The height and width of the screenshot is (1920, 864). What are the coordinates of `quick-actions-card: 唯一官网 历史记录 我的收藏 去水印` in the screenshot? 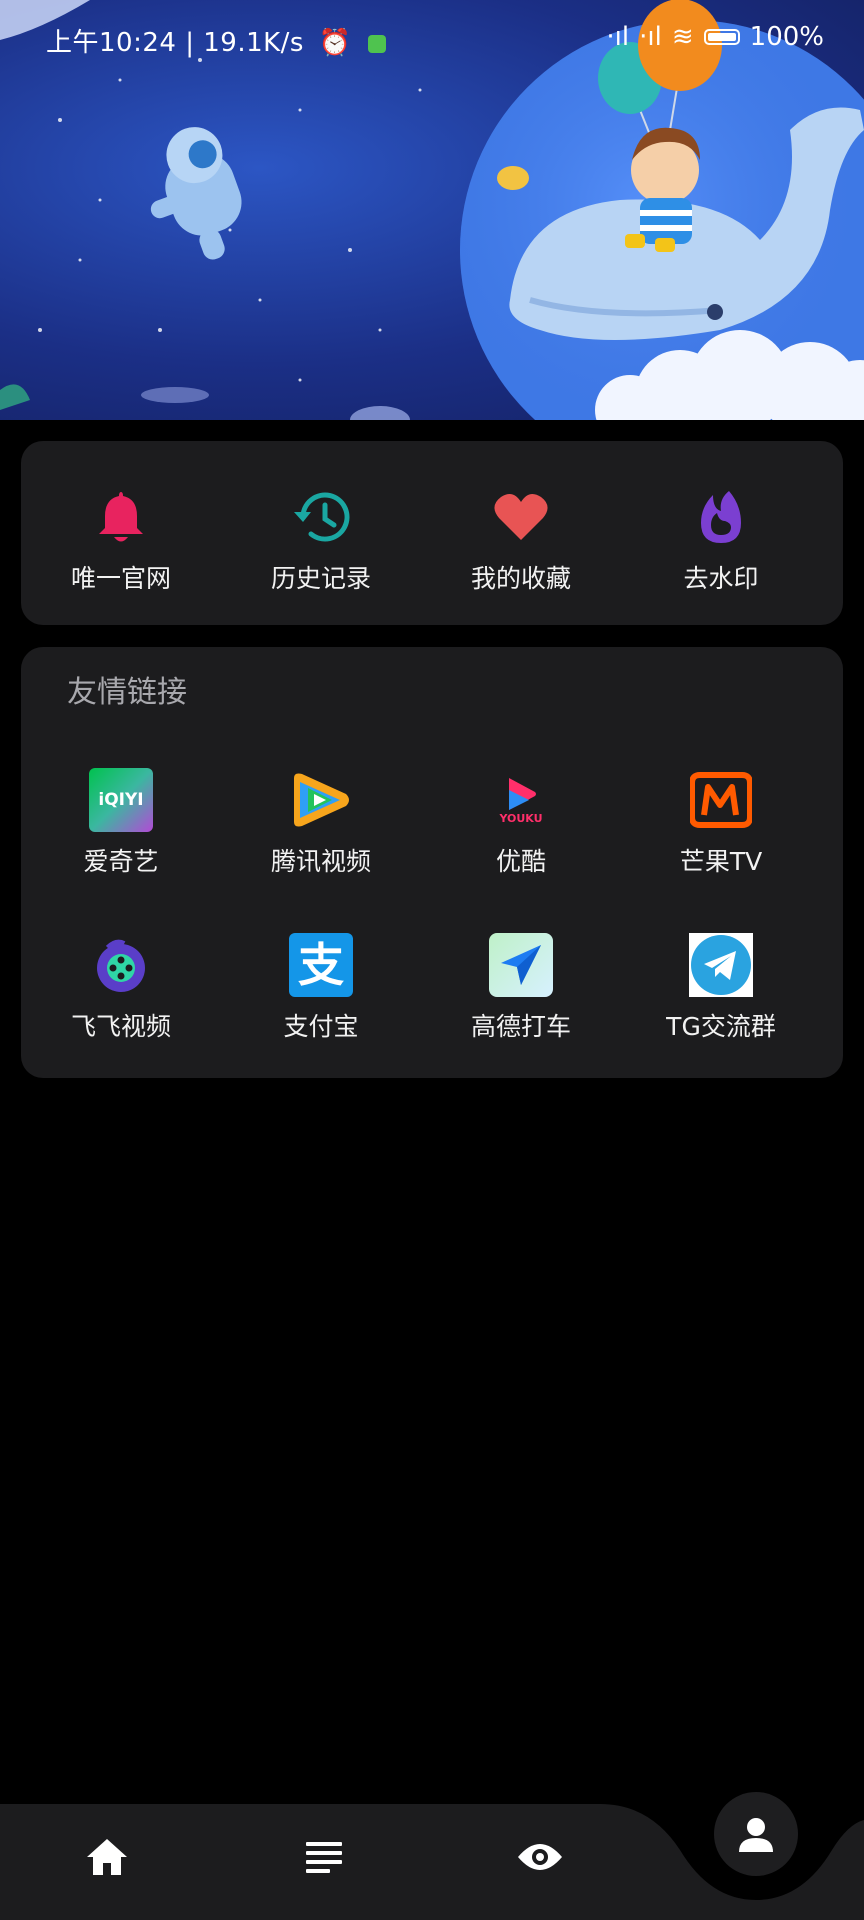 It's located at (432, 533).